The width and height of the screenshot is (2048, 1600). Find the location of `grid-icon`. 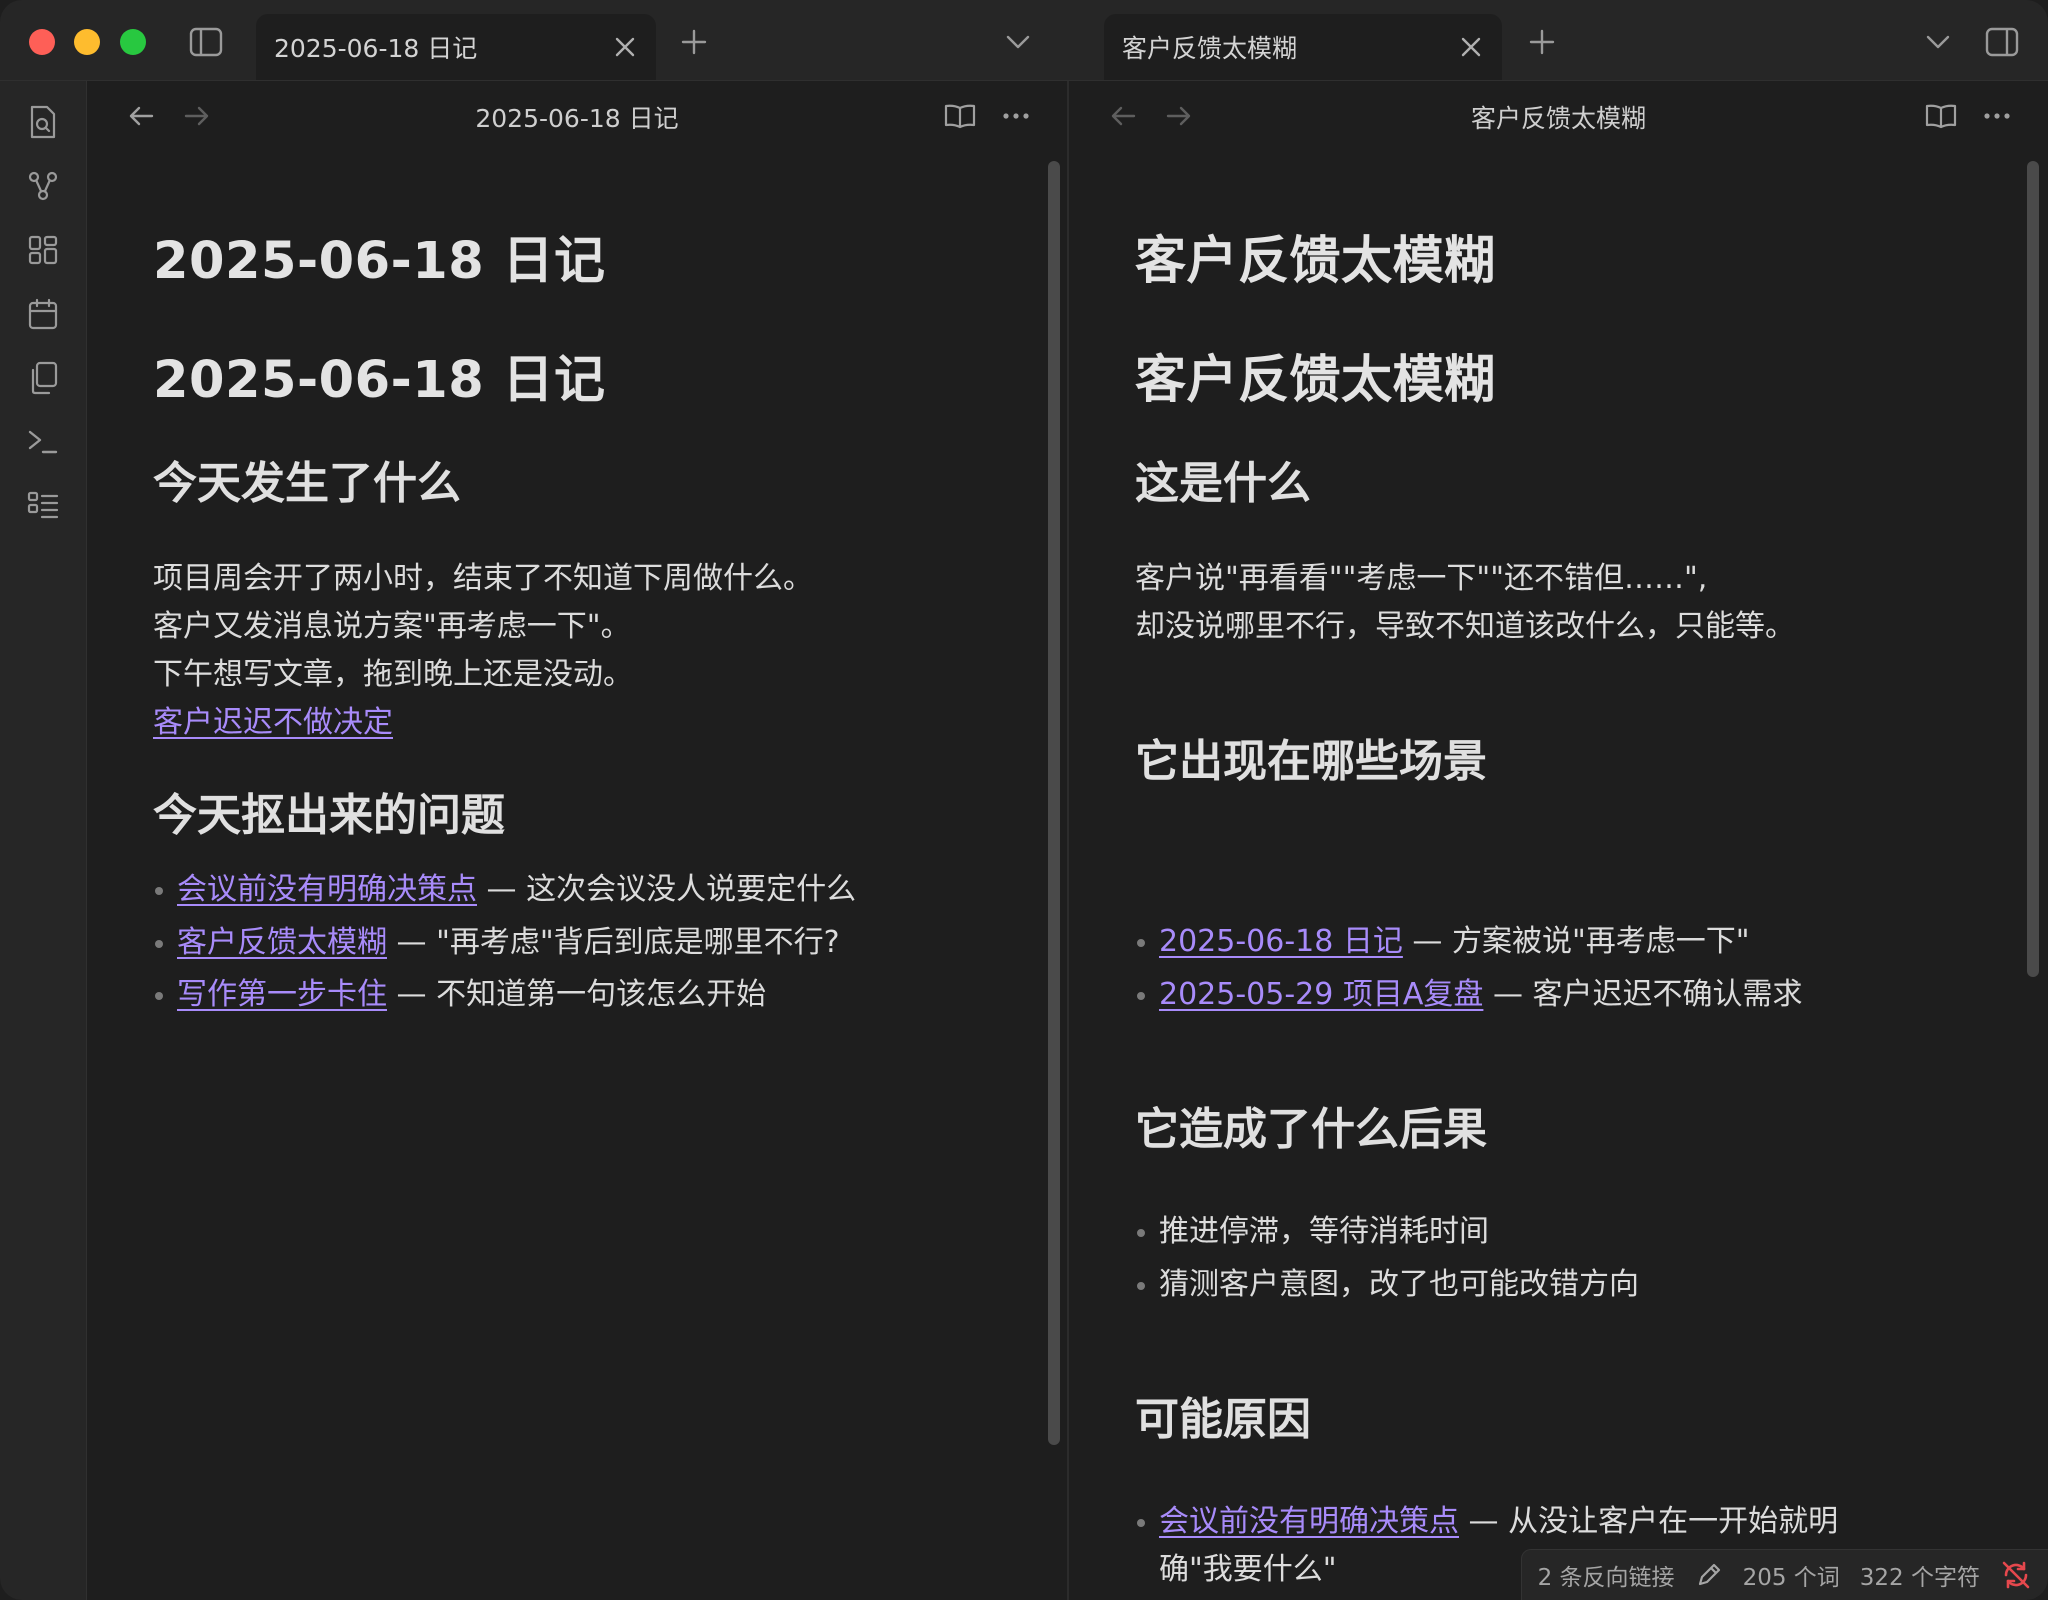

grid-icon is located at coordinates (43, 250).